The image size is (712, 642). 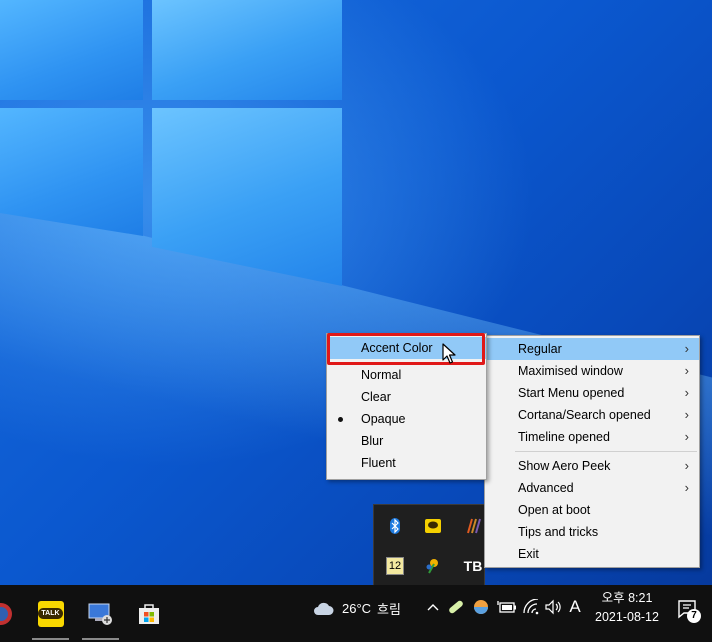 What do you see at coordinates (540, 349) in the screenshot?
I see `menu-item-label: Regular` at bounding box center [540, 349].